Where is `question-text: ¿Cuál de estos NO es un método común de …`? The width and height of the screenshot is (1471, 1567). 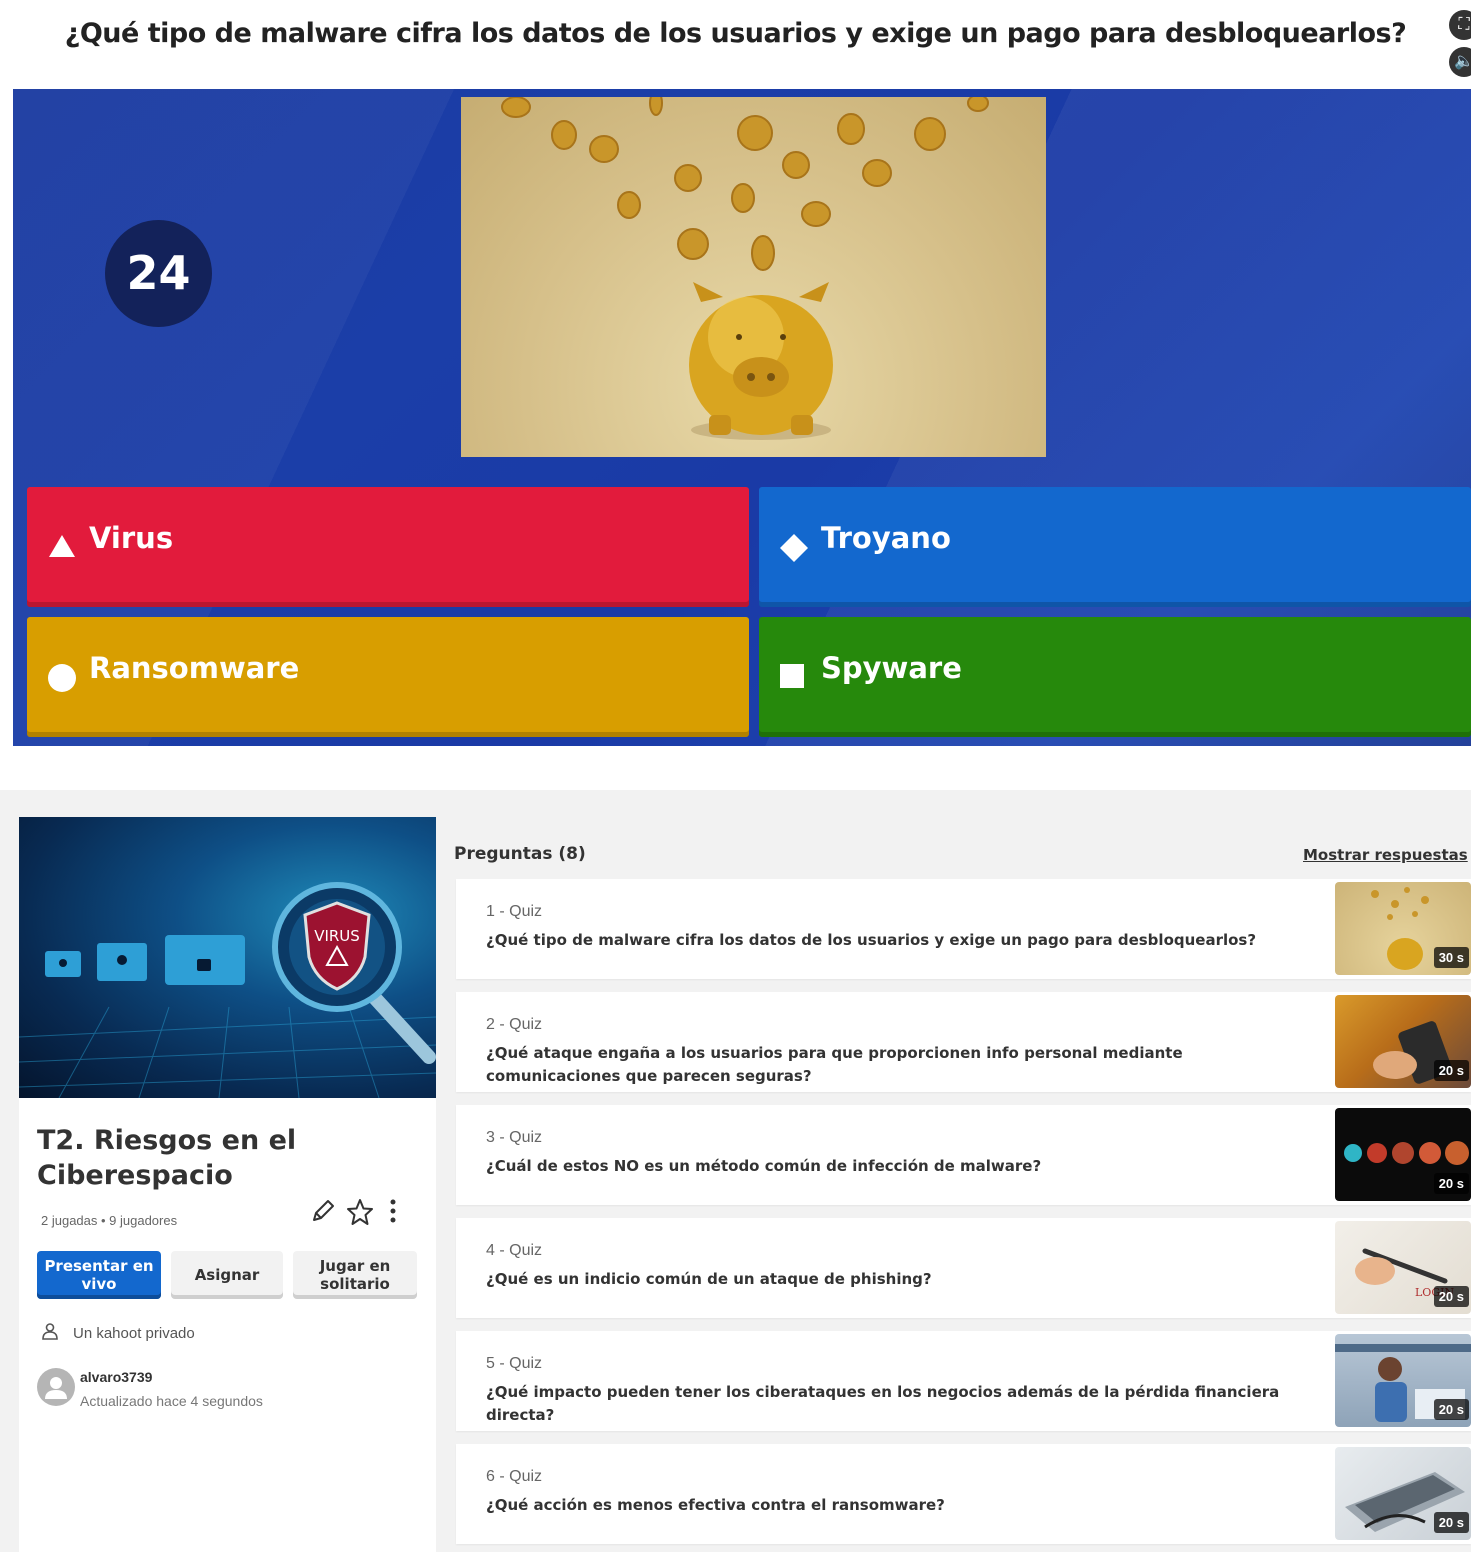 question-text: ¿Cuál de estos NO es un método común de … is located at coordinates (764, 1166).